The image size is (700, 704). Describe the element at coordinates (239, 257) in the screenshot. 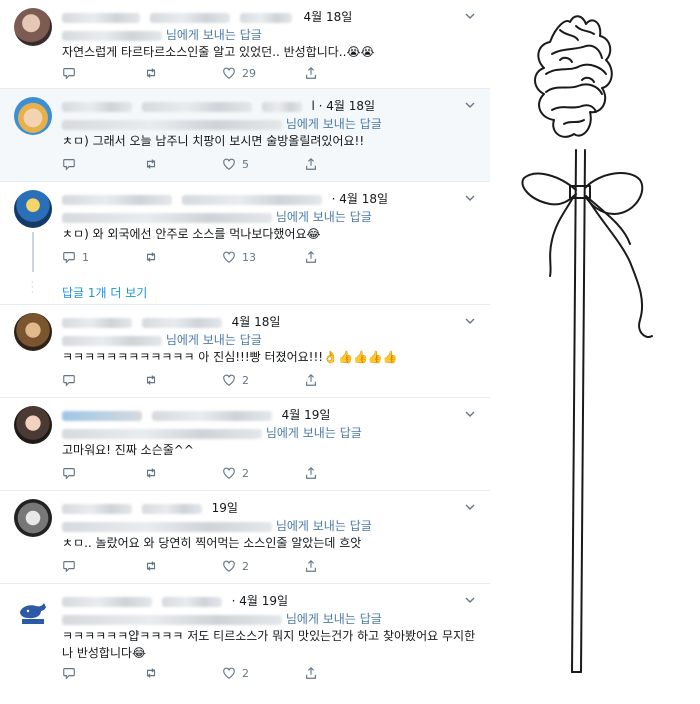

I see `like-button: 13` at that location.